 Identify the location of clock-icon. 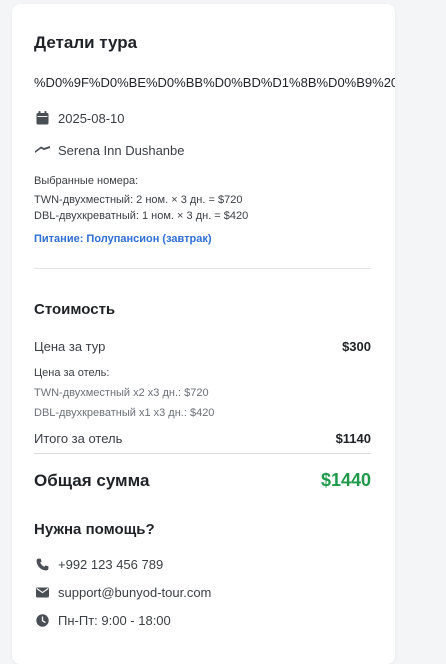
(42, 620).